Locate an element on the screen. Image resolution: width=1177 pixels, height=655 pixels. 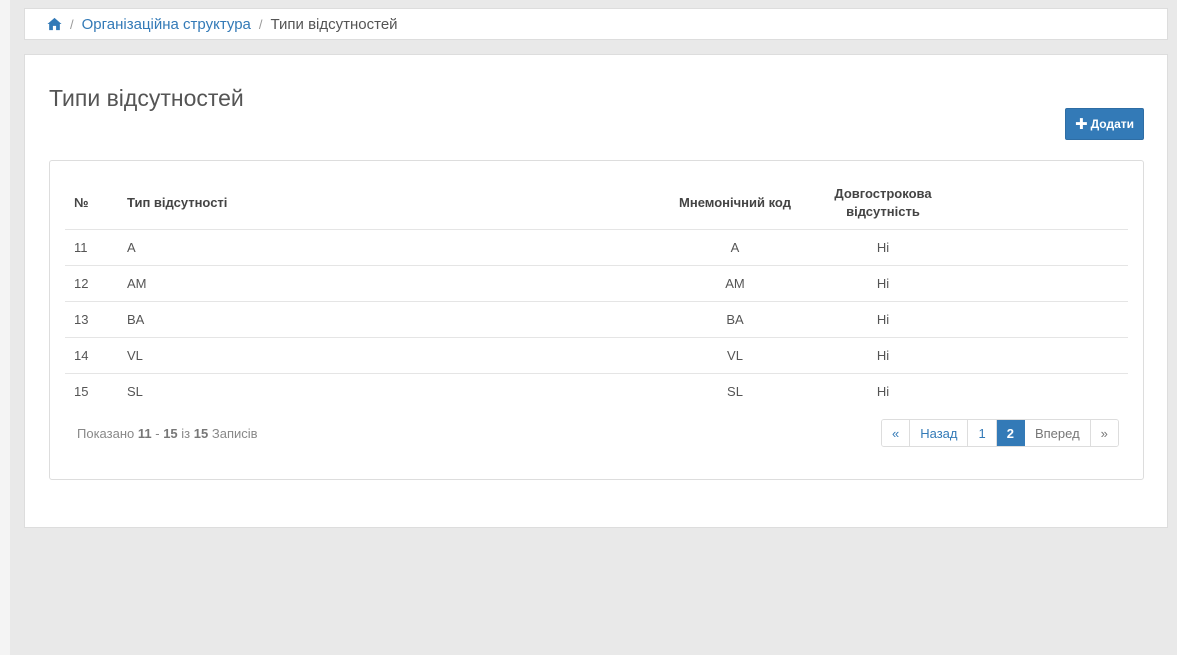
breadcrumb-org-structure: Організаційна структура is located at coordinates (166, 24).